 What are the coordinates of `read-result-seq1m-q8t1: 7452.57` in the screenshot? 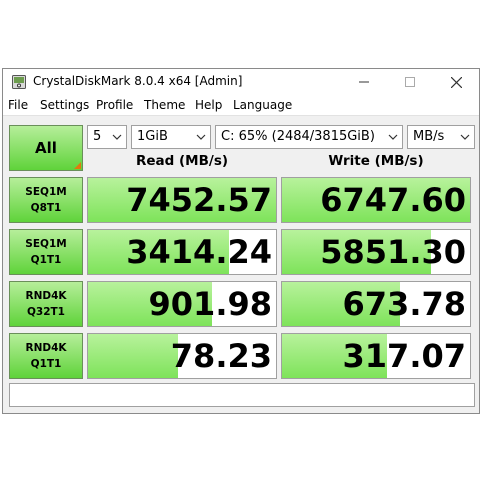 It's located at (182, 200).